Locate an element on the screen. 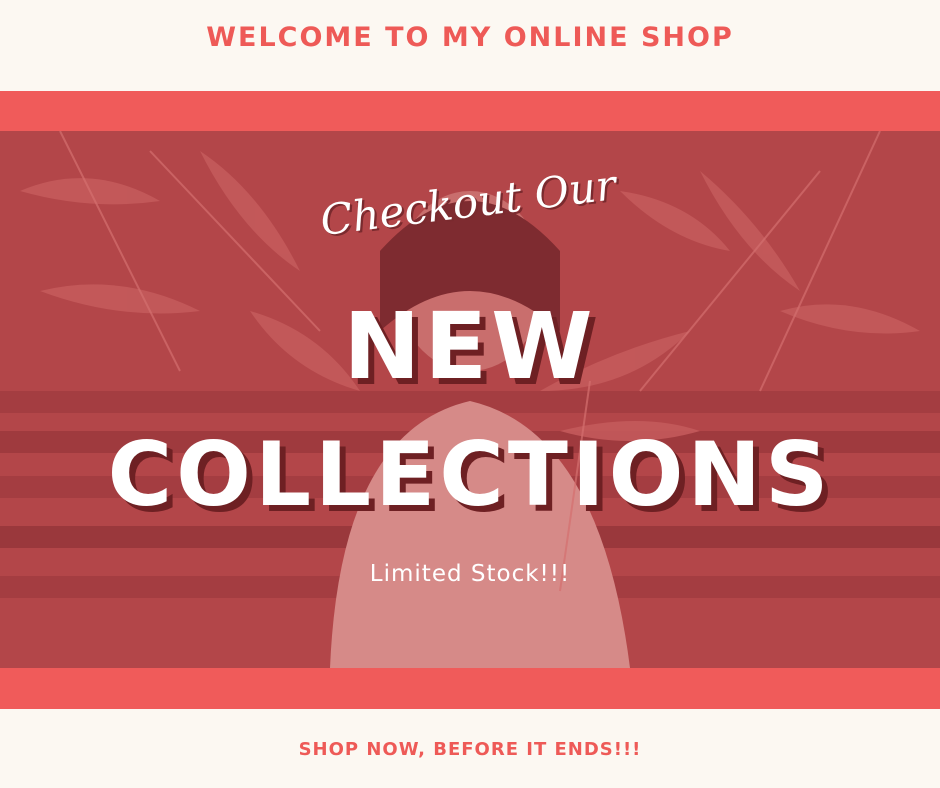 This screenshot has height=788, width=940. shop-welcome-title: WELCOME TO MY ONLINE SHOP is located at coordinates (470, 37).